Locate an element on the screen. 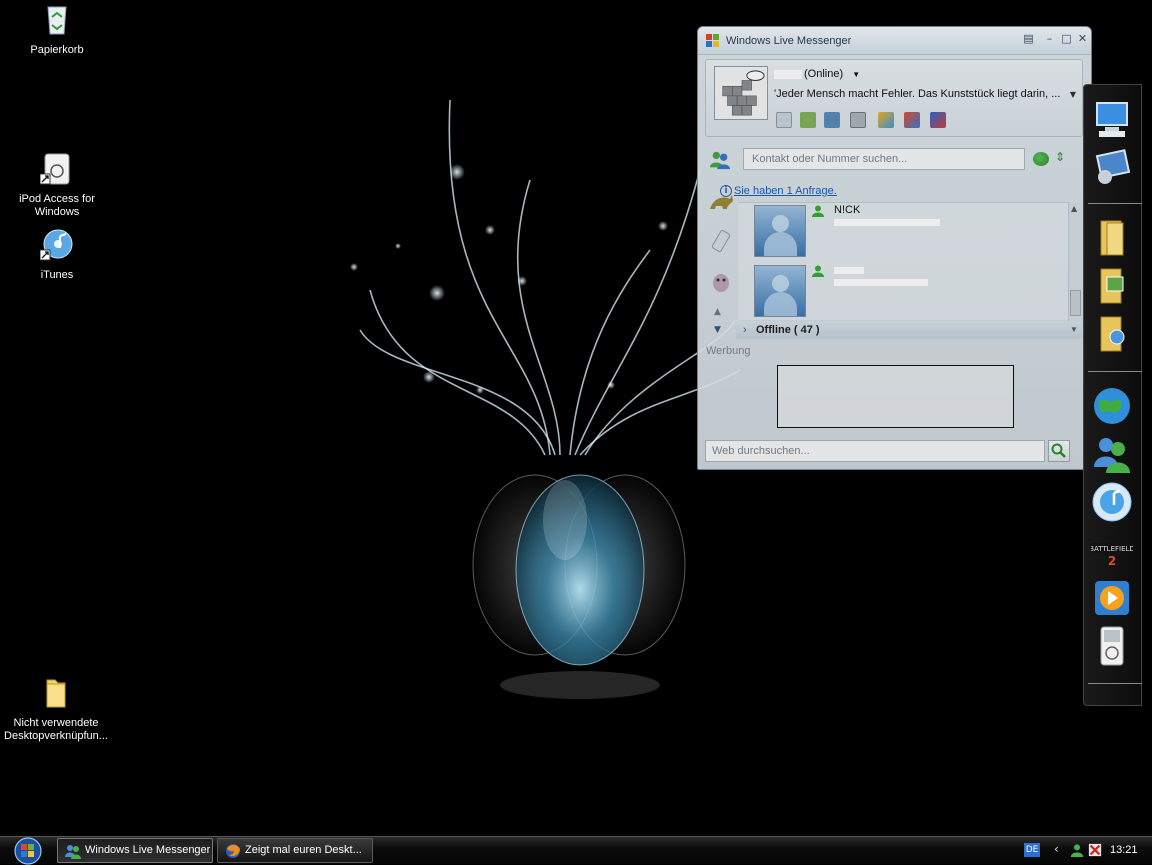  contacts-icon is located at coordinates (720, 160).